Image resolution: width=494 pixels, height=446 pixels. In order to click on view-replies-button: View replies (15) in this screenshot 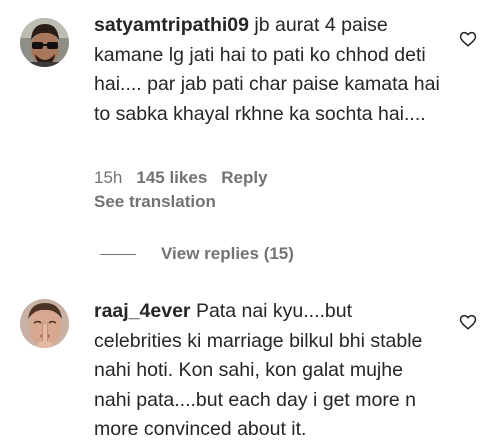, I will do `click(197, 254)`.